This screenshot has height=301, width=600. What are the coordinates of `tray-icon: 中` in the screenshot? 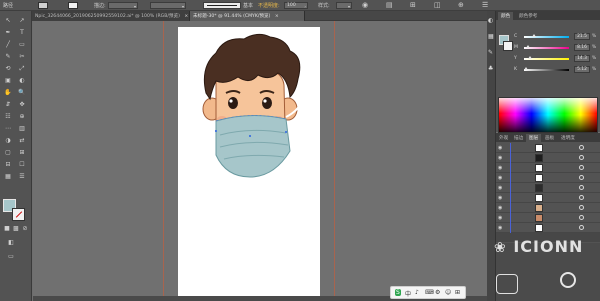 It's located at (408, 293).